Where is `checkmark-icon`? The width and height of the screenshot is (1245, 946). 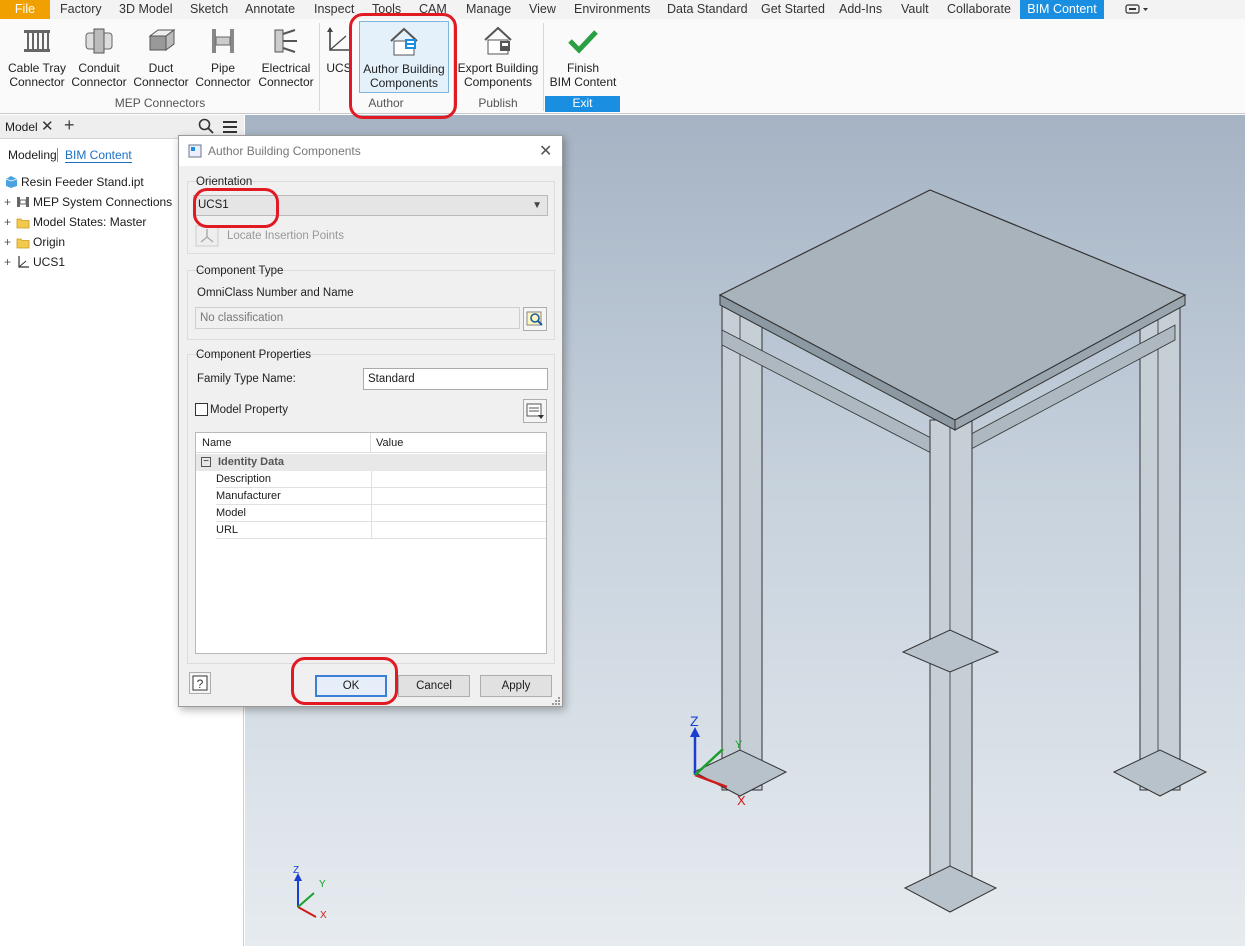
checkmark-icon is located at coordinates (583, 42).